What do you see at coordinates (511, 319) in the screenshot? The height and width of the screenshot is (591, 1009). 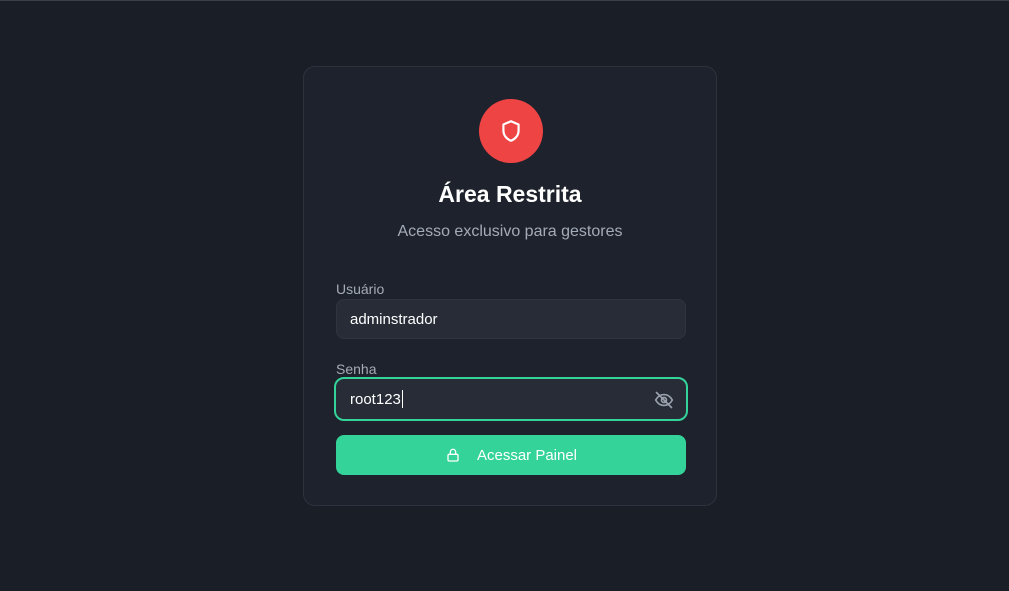 I see `username-input: adminstrador` at bounding box center [511, 319].